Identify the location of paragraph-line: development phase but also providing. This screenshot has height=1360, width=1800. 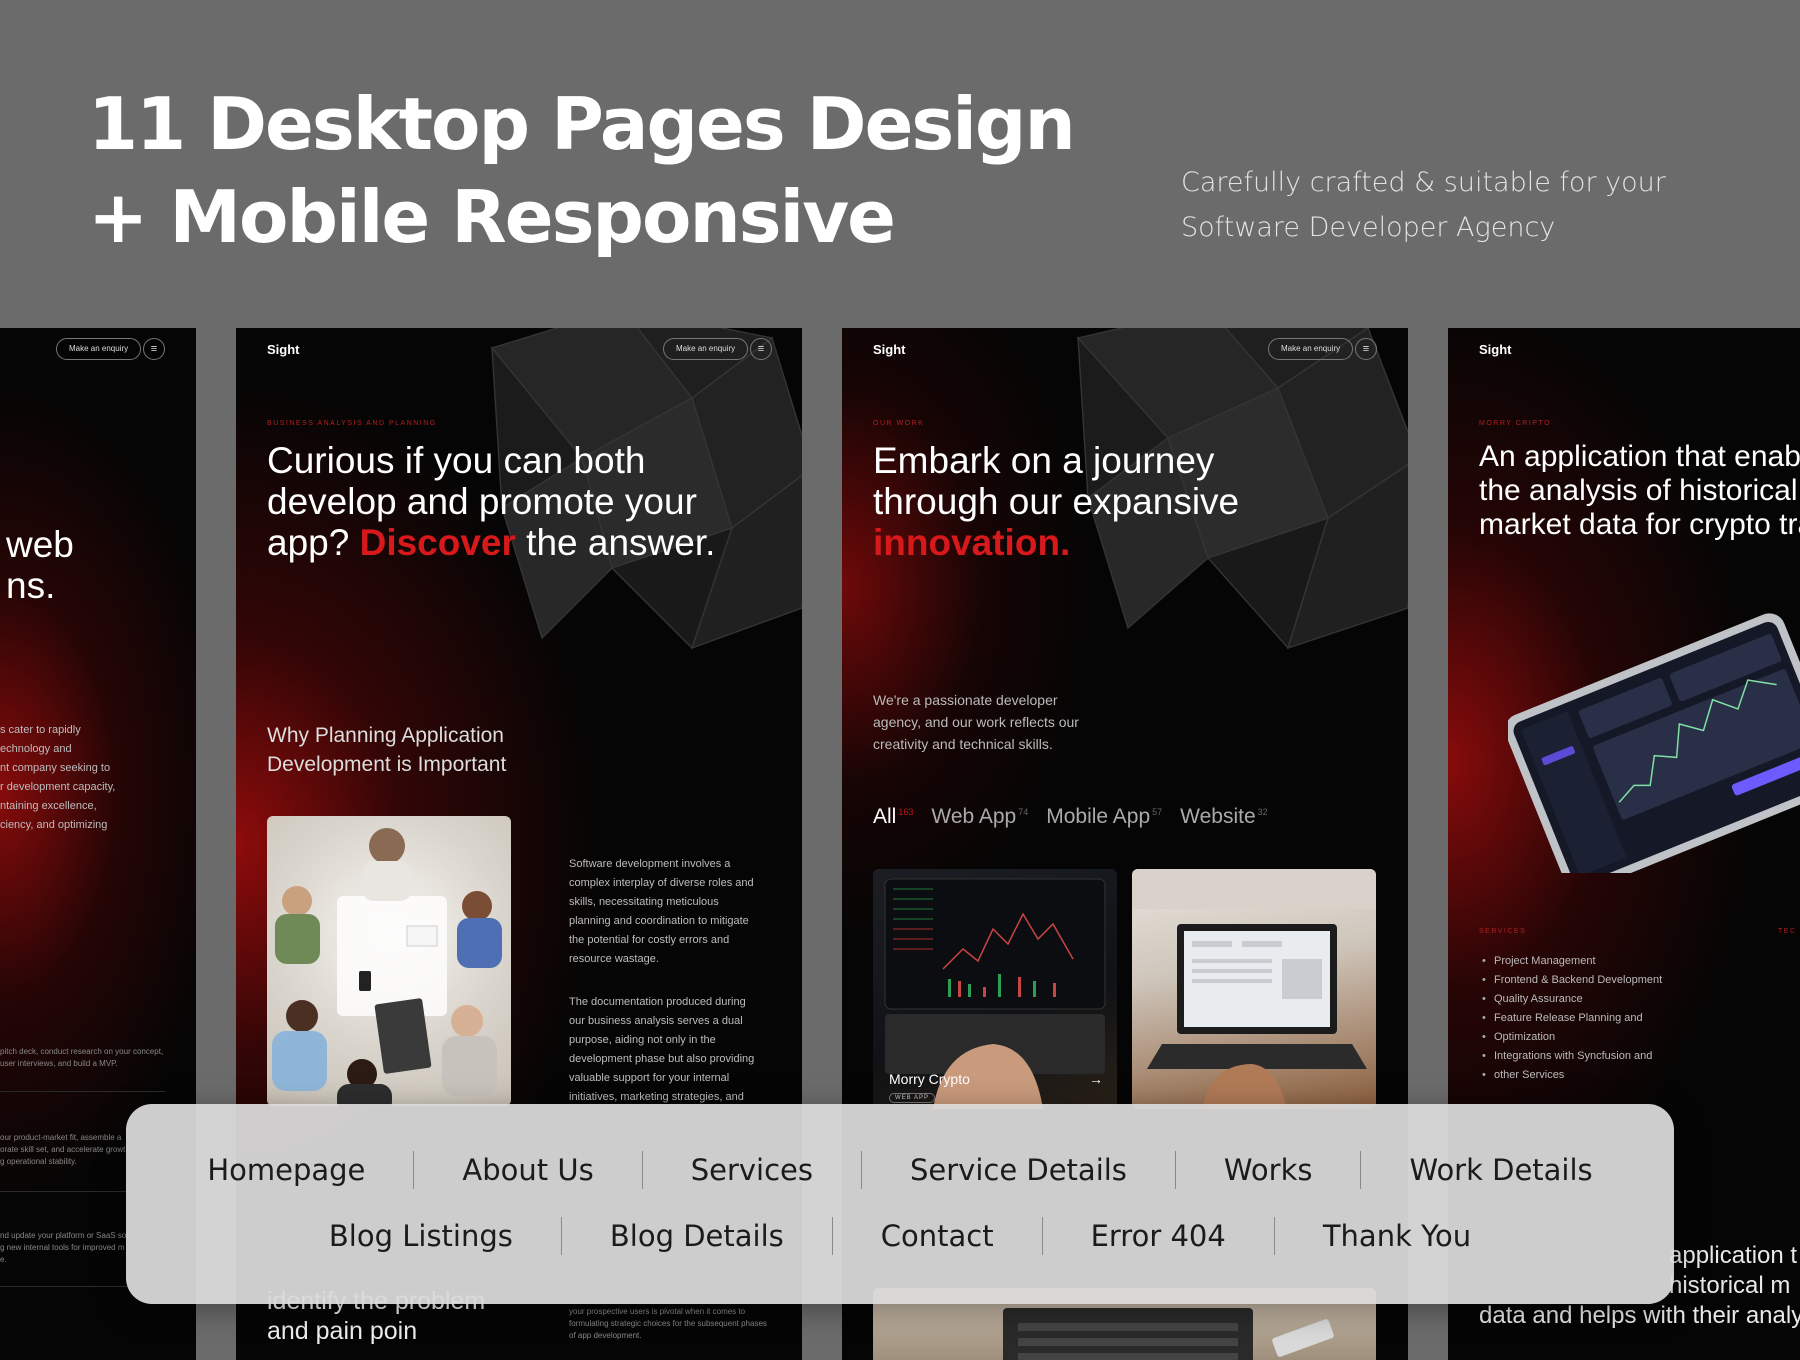
(662, 1059).